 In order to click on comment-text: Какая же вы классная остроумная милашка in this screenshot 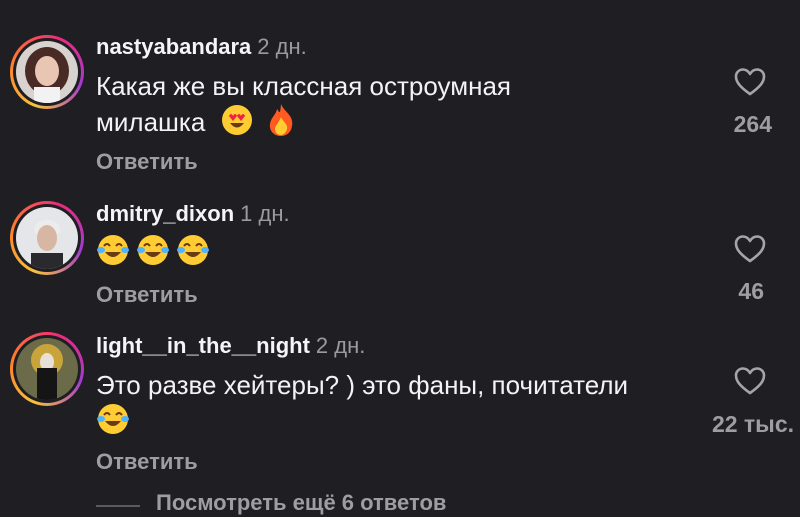, I will do `click(406, 107)`.